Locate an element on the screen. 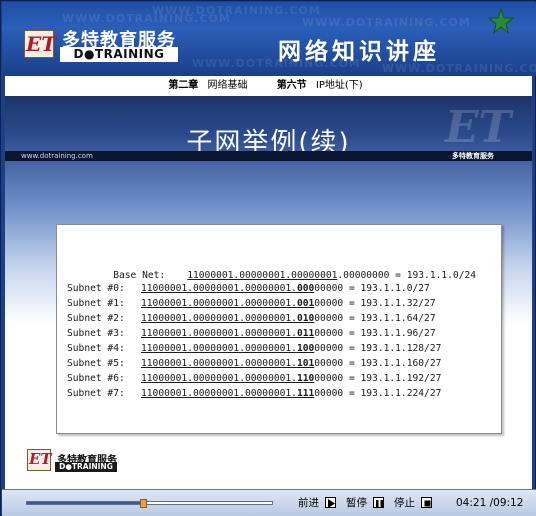 Image resolution: width=536 pixels, height=516 pixels. play-icon is located at coordinates (330, 502).